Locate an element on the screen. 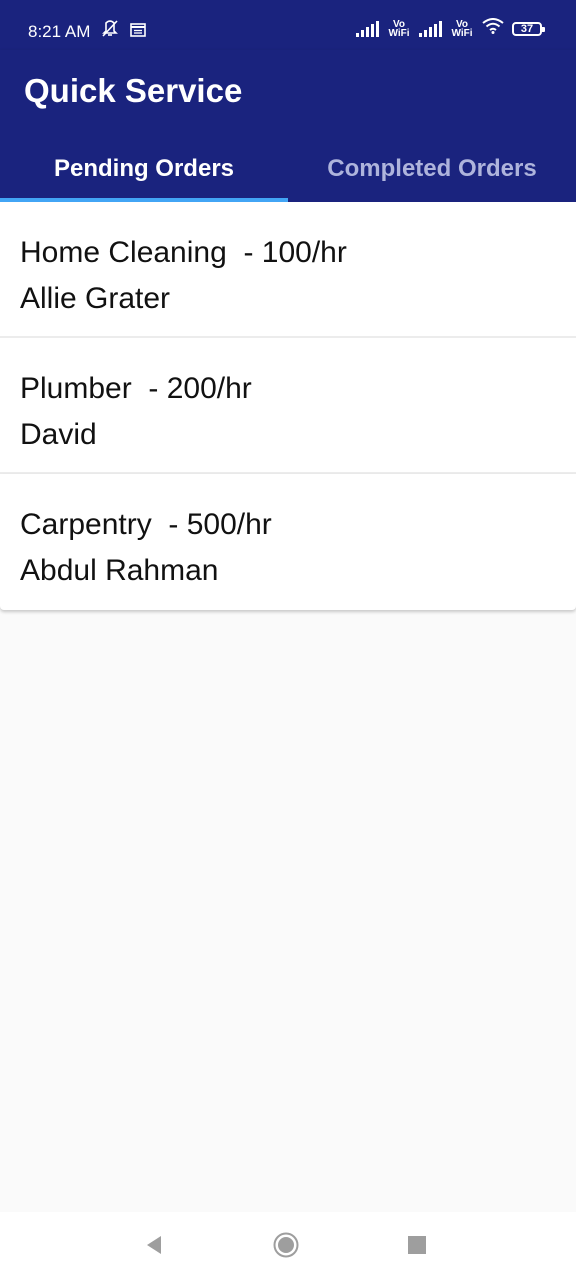  clock: 8:21 AM is located at coordinates (59, 31).